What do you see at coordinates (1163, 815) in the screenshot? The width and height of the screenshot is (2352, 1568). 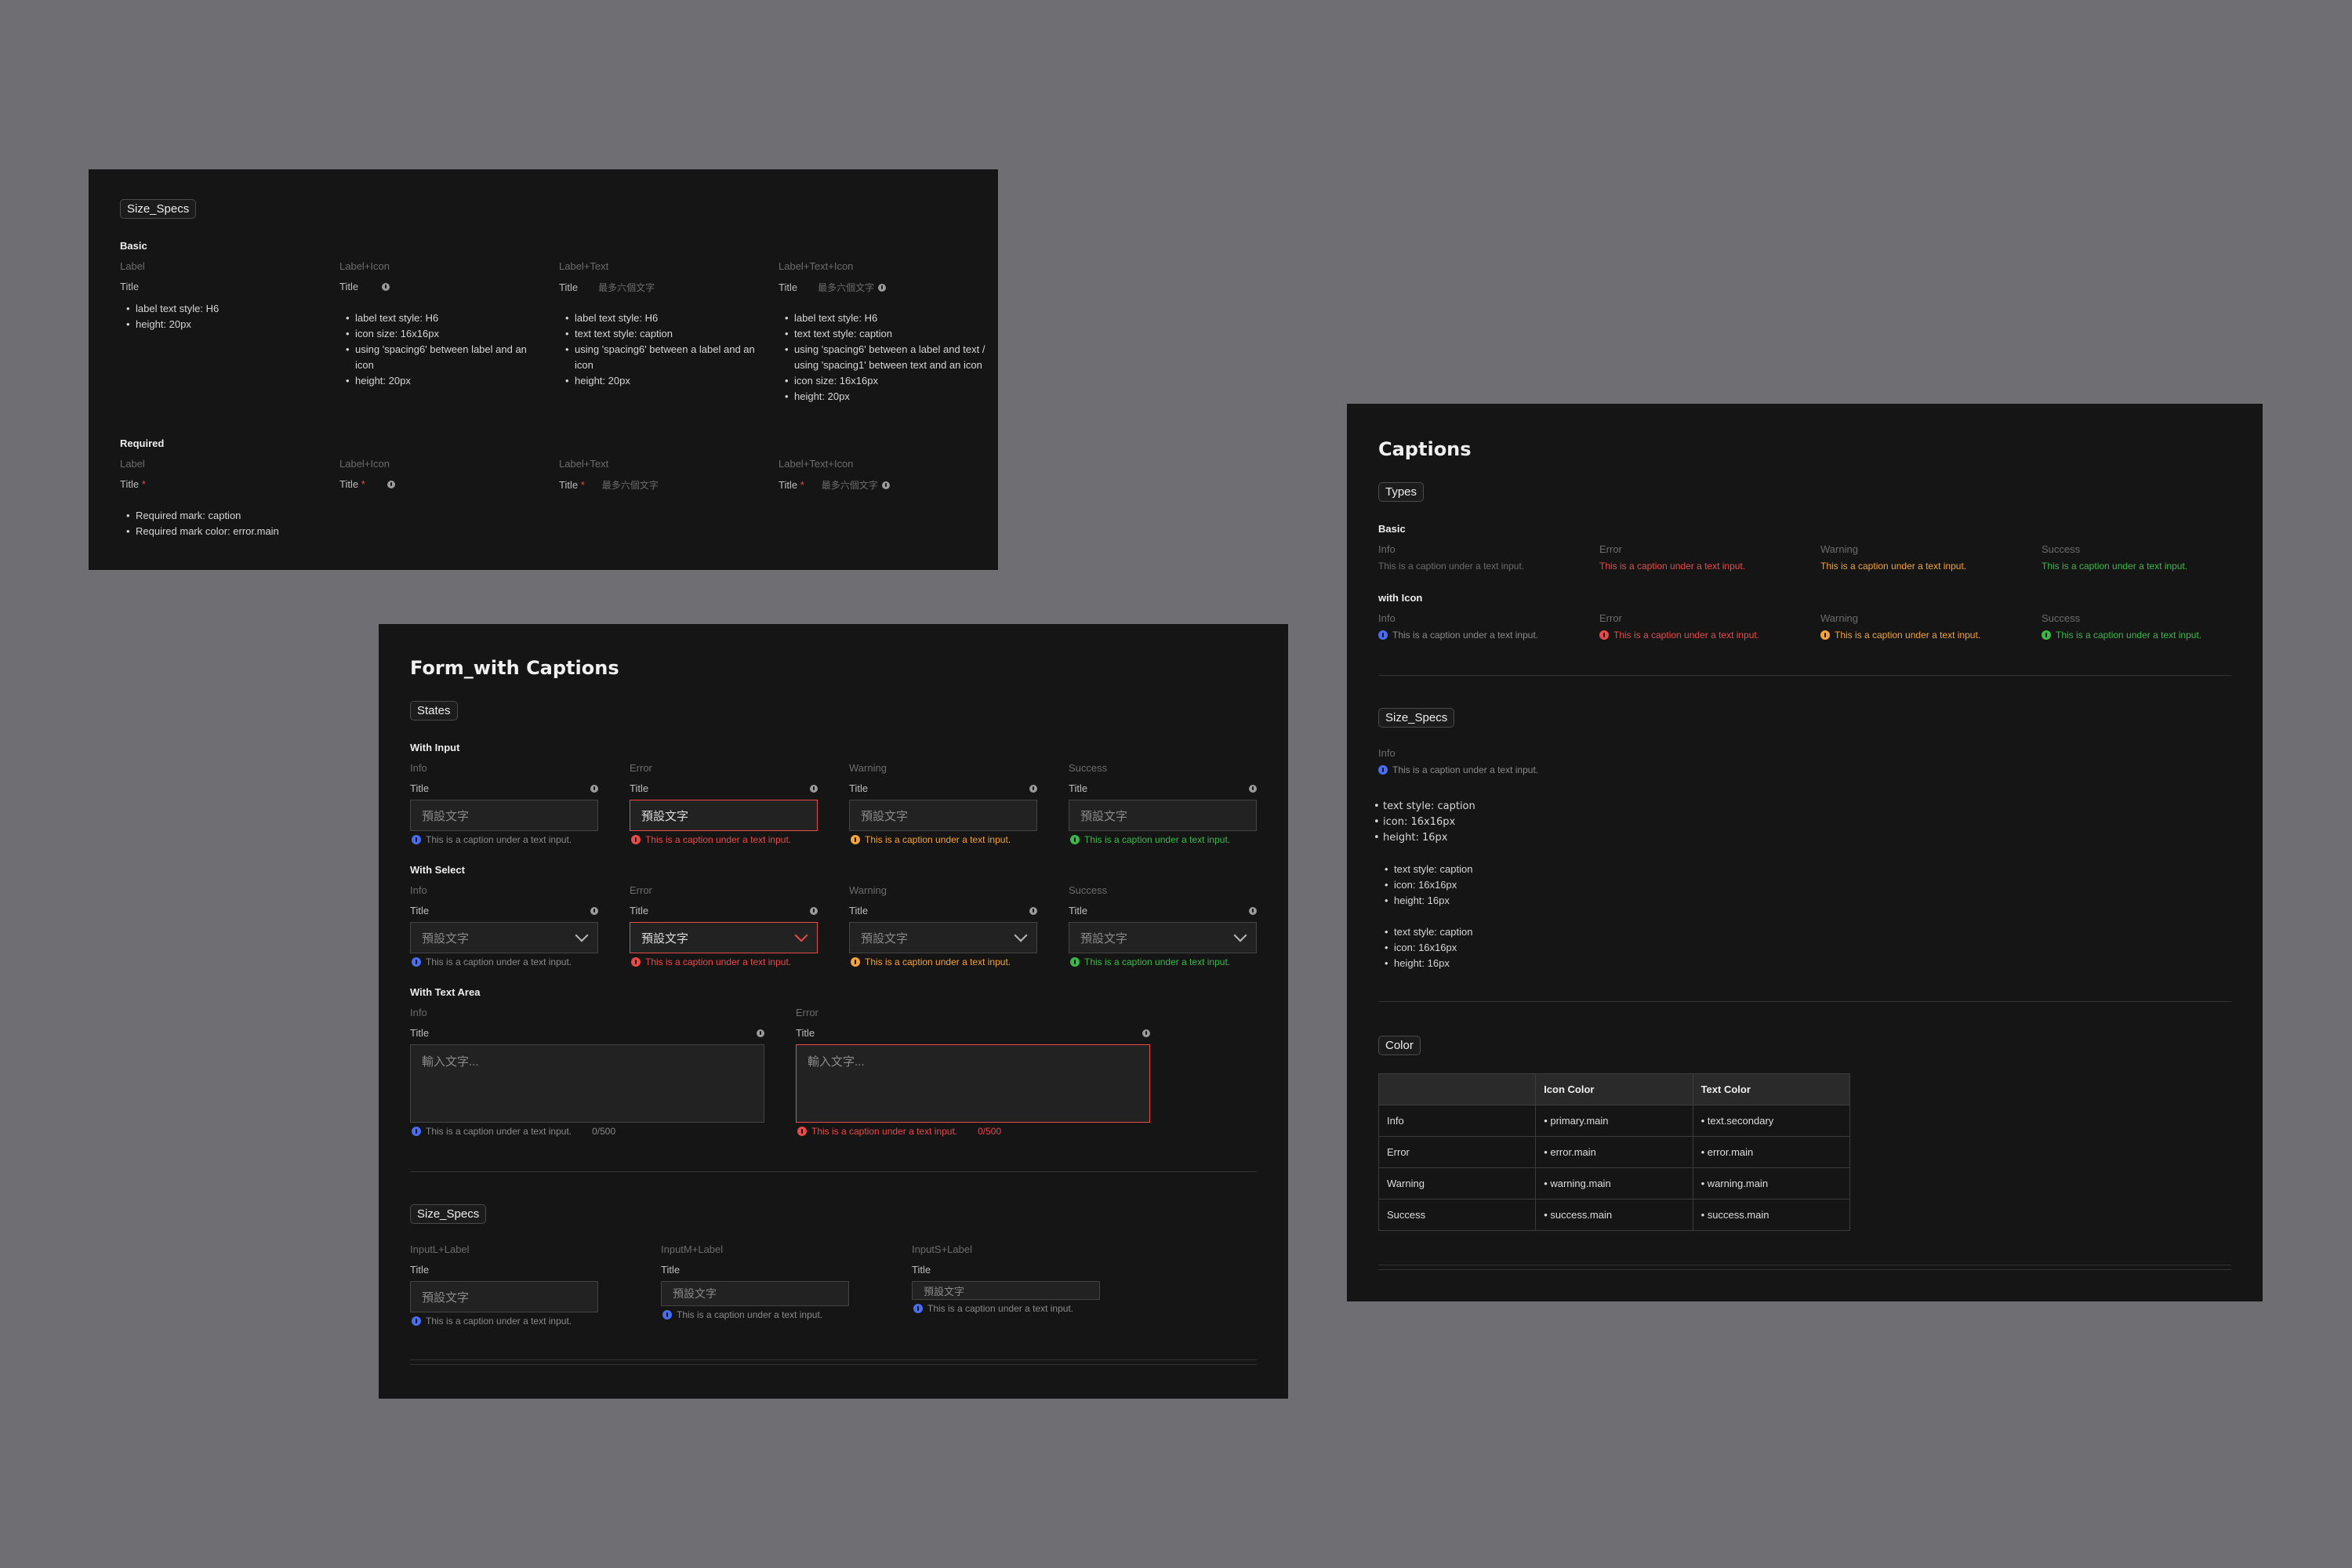 I see `text-input-success: 預設文字` at bounding box center [1163, 815].